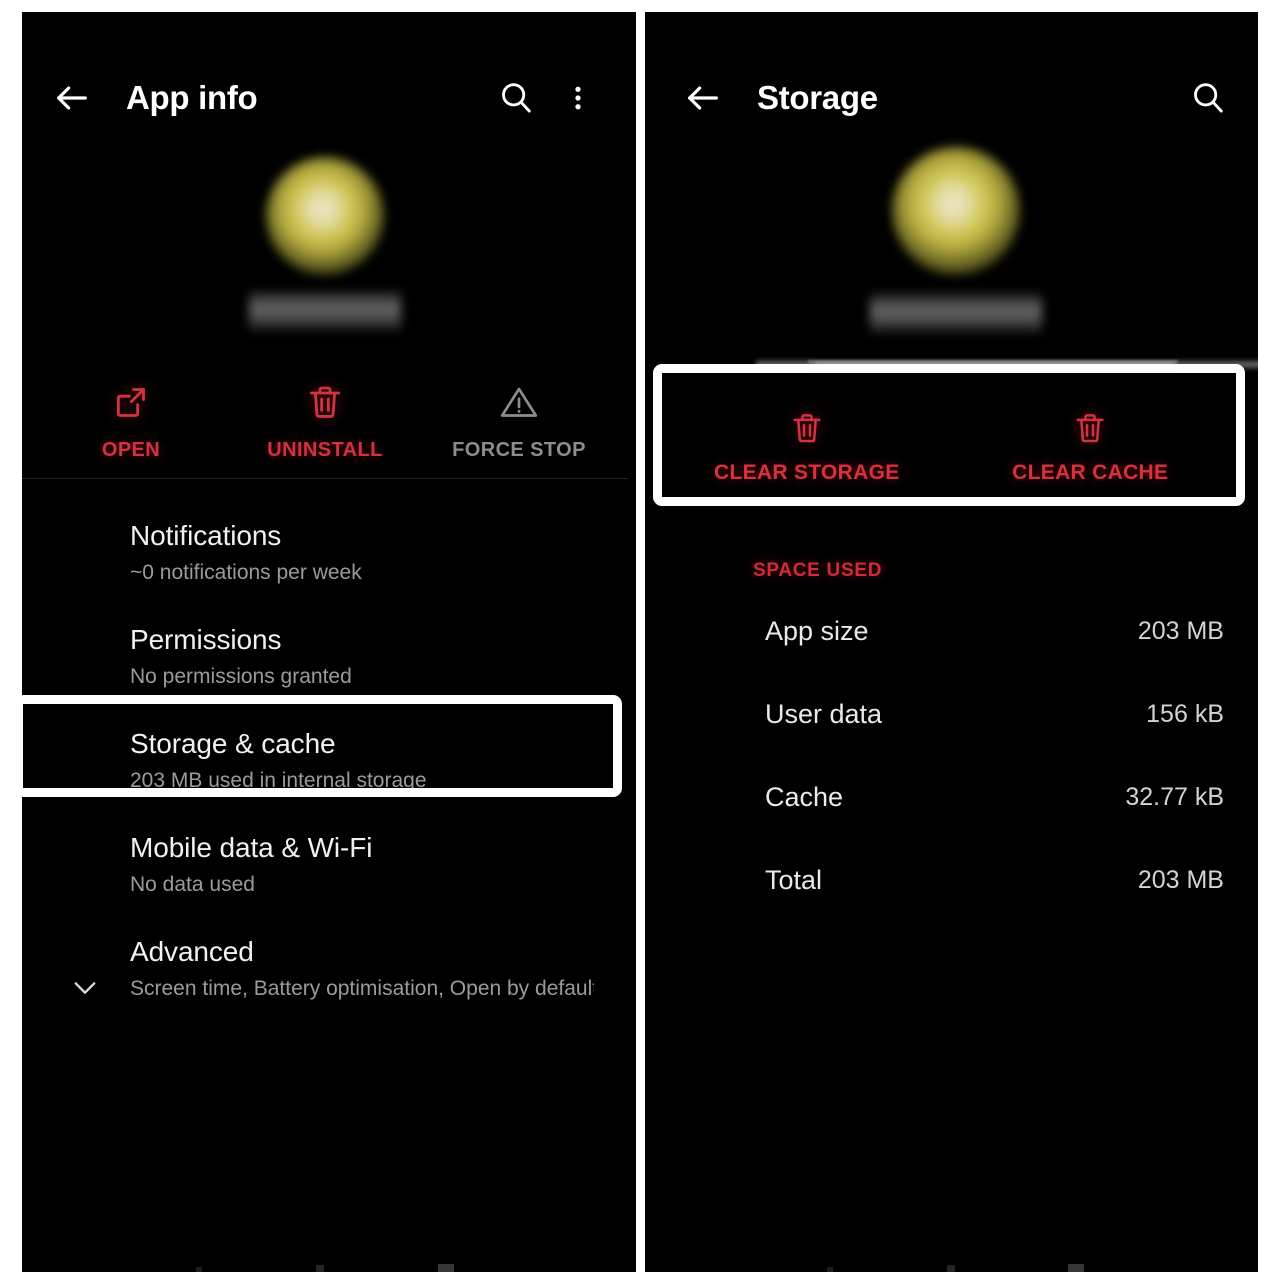 This screenshot has width=1280, height=1280. What do you see at coordinates (241, 676) in the screenshot?
I see `list-item-subtitle: No permissions granted` at bounding box center [241, 676].